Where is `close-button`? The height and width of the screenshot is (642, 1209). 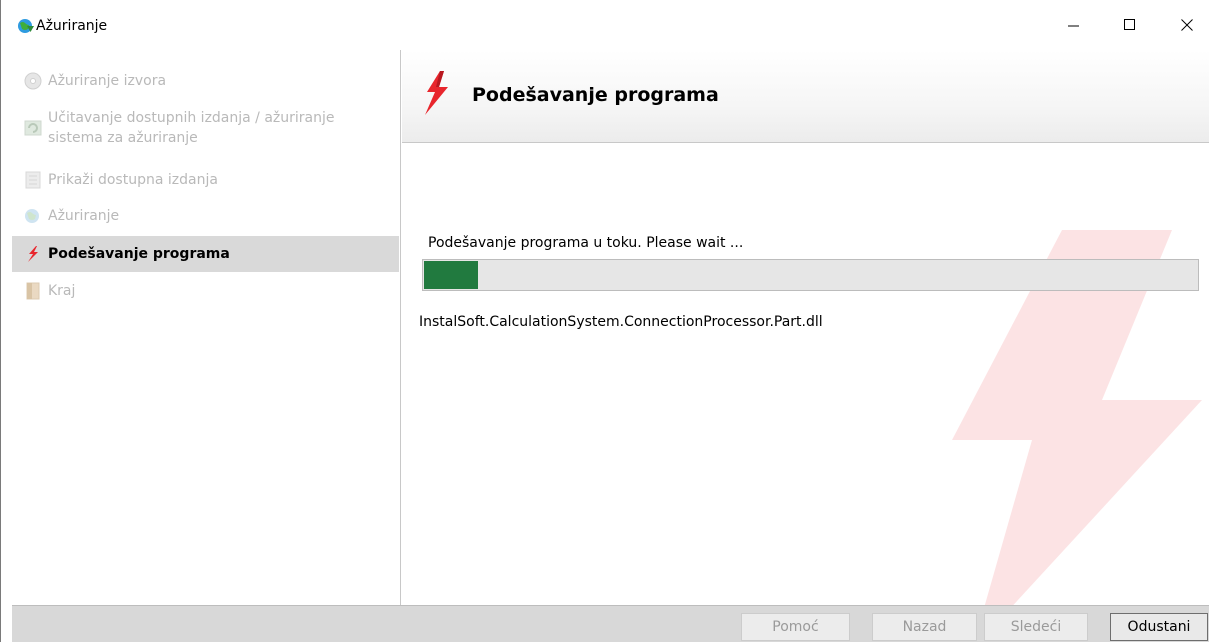
close-button is located at coordinates (1186, 25).